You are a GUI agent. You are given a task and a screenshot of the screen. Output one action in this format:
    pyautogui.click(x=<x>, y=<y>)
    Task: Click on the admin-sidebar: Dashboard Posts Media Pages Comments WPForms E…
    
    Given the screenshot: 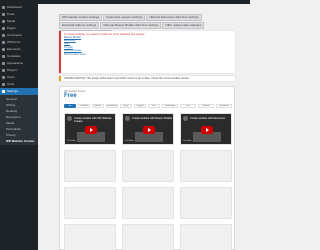 What is the action you would take?
    pyautogui.click(x=19, y=127)
    